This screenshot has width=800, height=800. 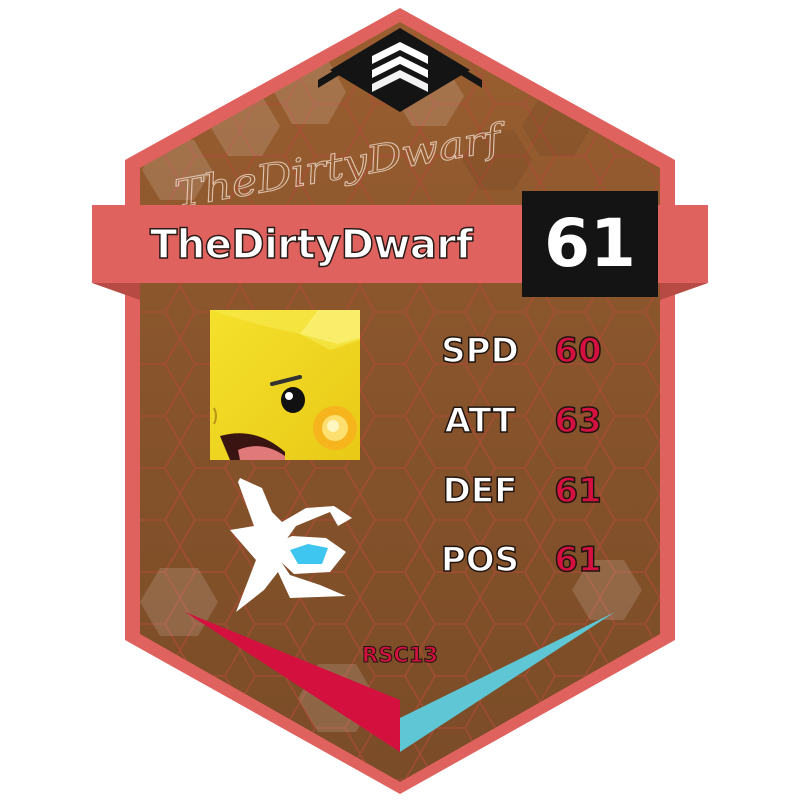 What do you see at coordinates (578, 560) in the screenshot?
I see `stat-value-pos: 61` at bounding box center [578, 560].